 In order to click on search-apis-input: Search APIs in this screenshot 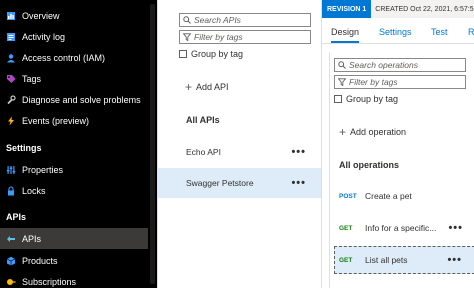, I will do `click(245, 20)`.